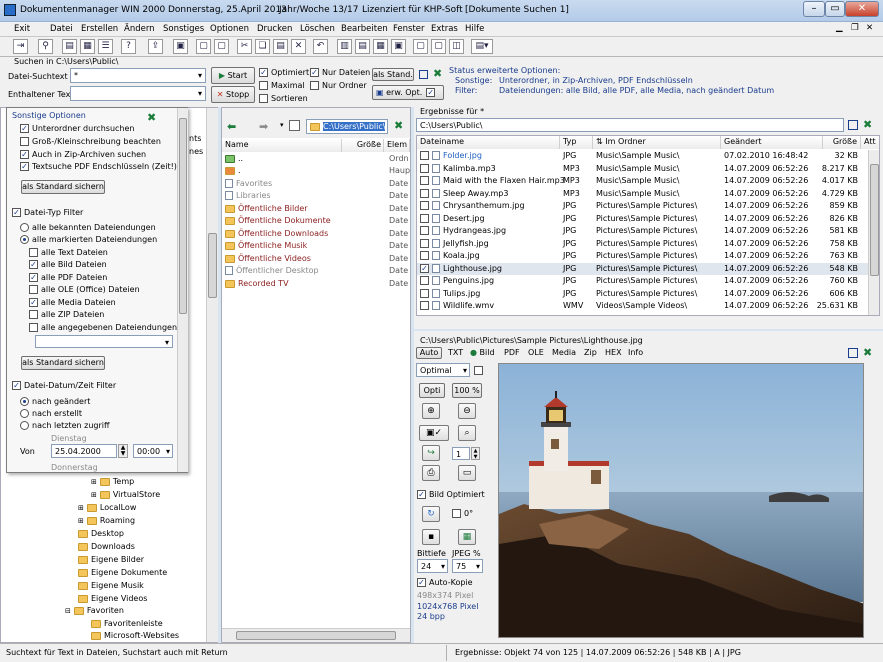  I want to click on notes-icon: ▦, so click(87, 46).